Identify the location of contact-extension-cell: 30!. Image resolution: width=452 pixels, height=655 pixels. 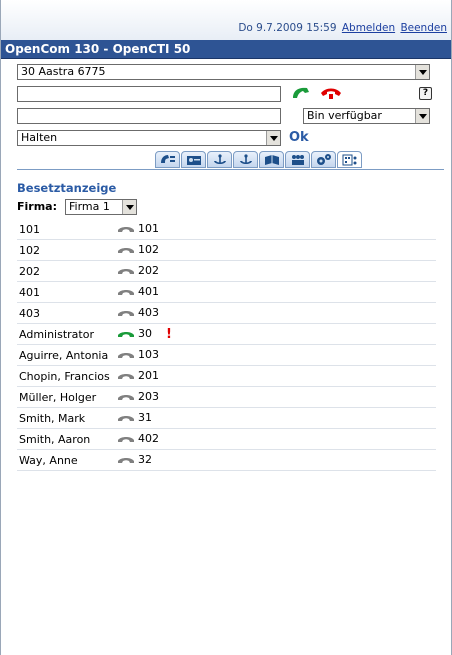
(275, 334).